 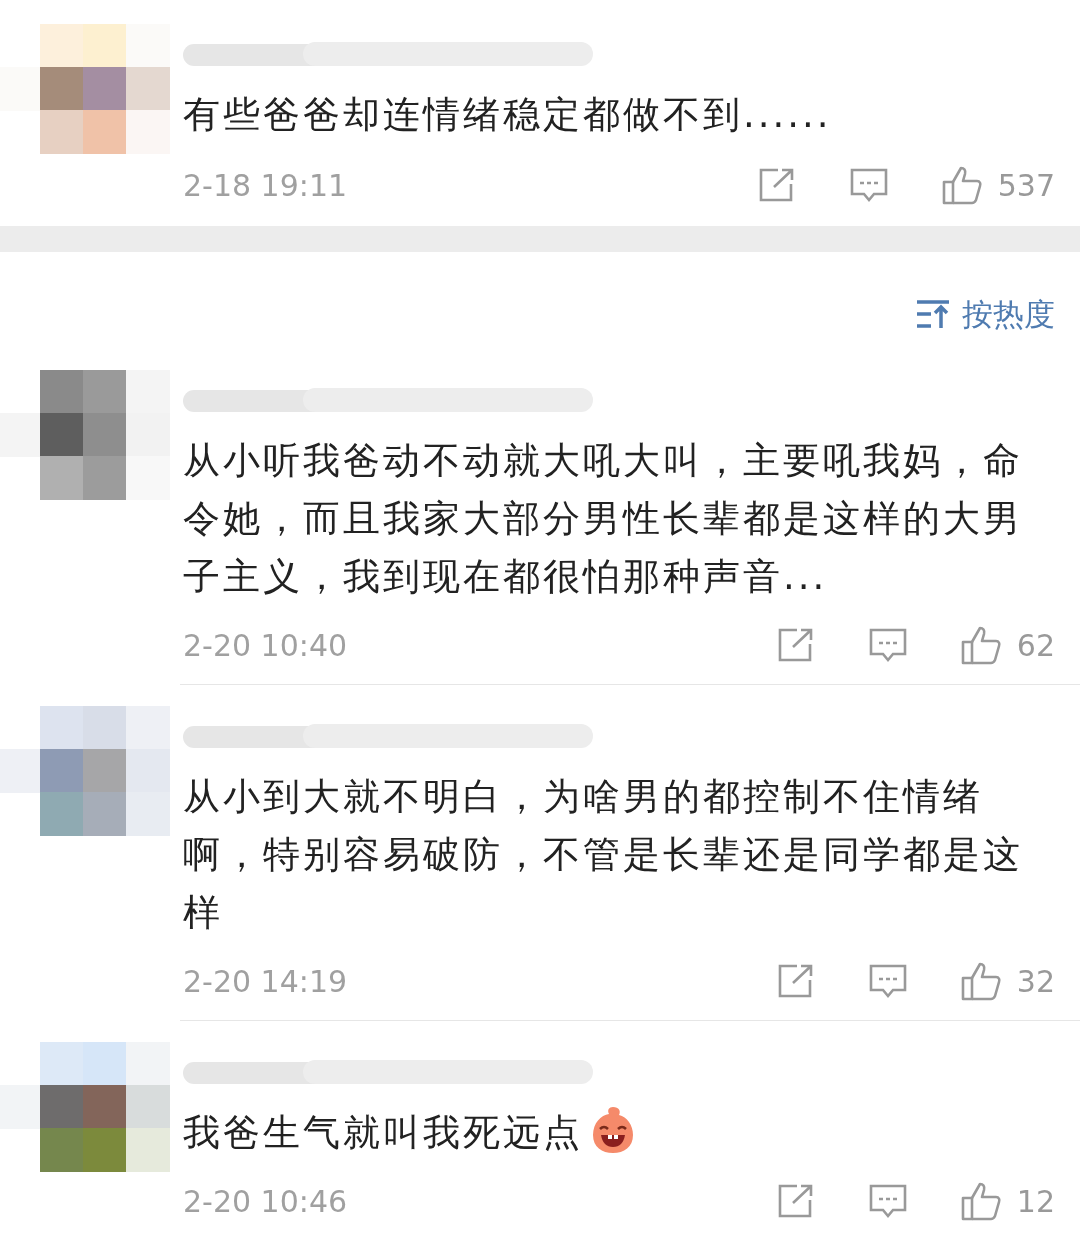 I want to click on comment-time: 2-20 14:19, so click(x=266, y=981).